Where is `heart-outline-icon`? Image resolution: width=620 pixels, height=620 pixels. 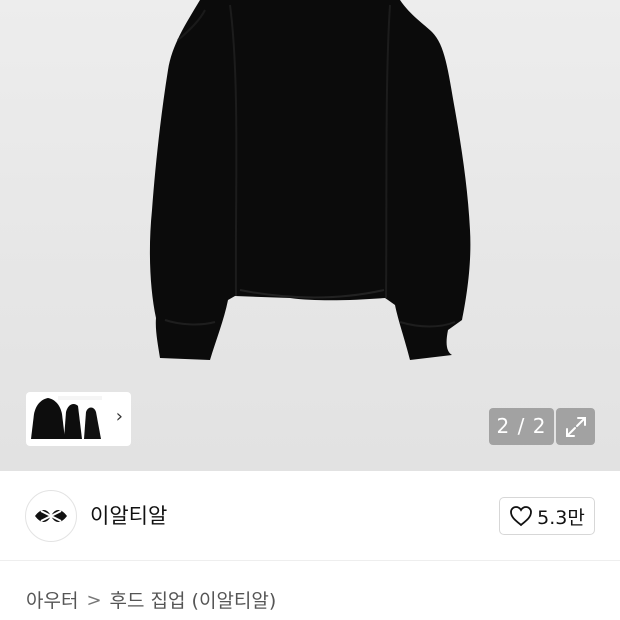
heart-outline-icon is located at coordinates (521, 516).